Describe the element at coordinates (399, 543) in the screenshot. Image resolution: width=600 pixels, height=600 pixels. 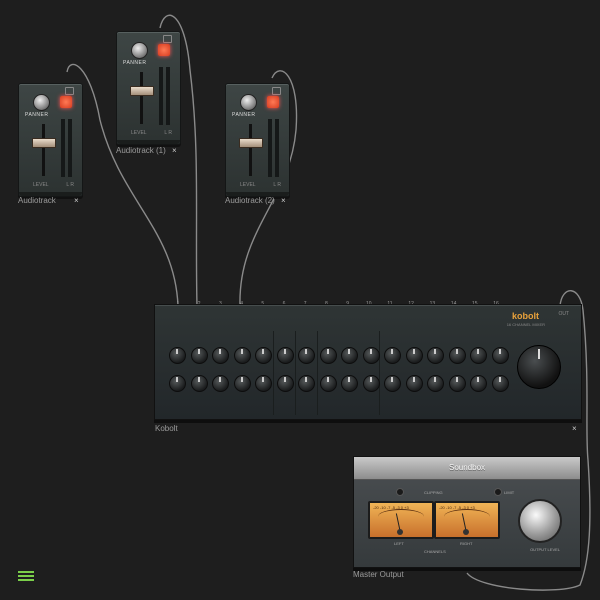
I see `left-label: LEFT` at that location.